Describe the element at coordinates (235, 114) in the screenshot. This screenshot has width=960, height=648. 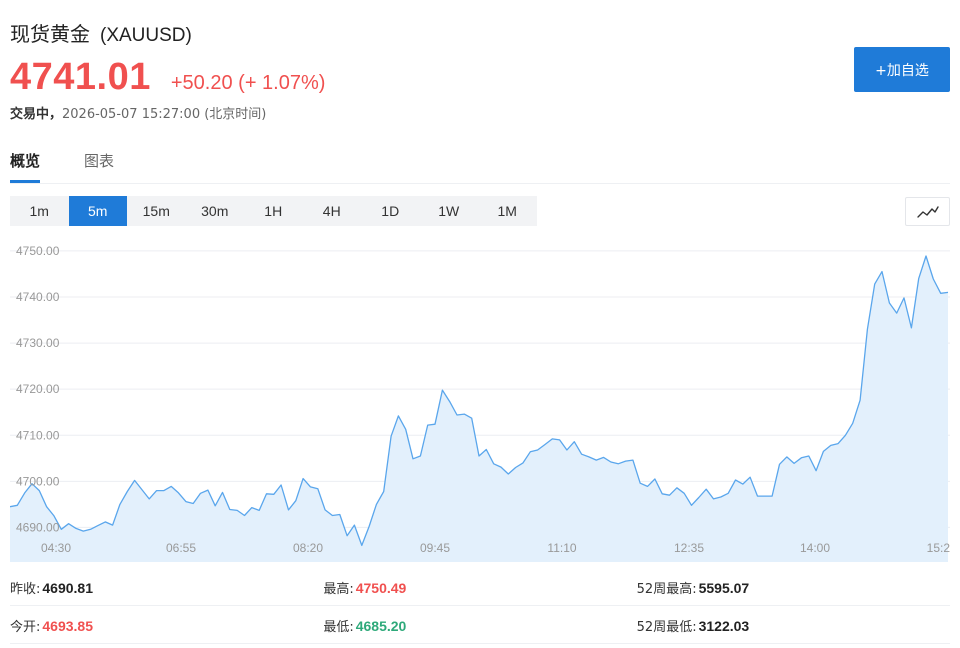
I see `status-timezone: (北京时间)` at that location.